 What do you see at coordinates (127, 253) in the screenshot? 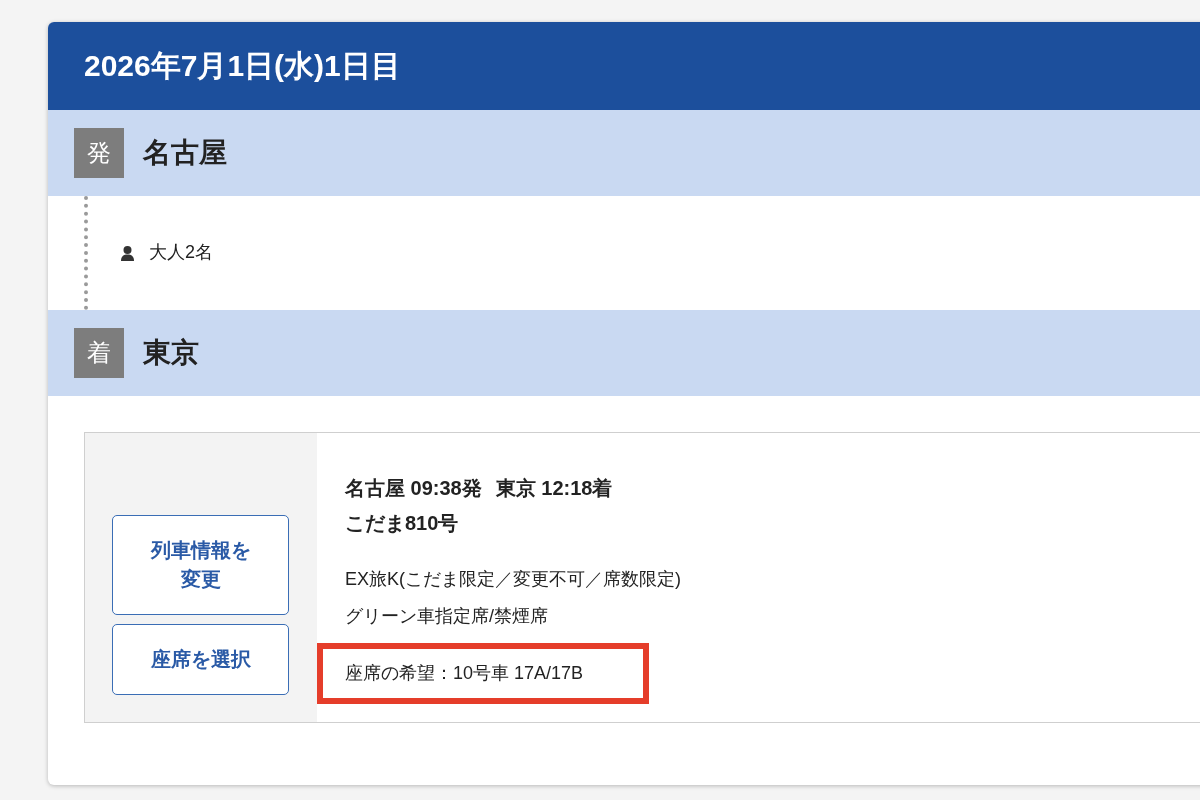
I see `person-icon` at bounding box center [127, 253].